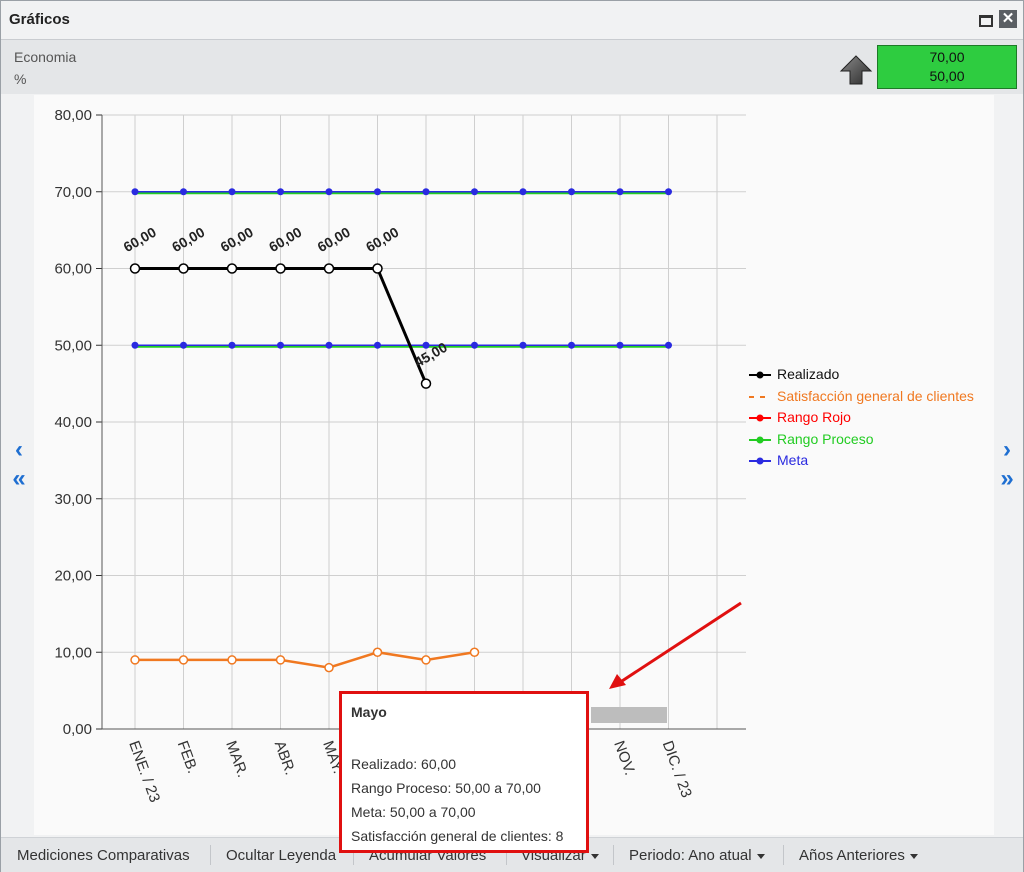 This screenshot has width=1024, height=872. I want to click on up-arrow-icon, so click(856, 70).